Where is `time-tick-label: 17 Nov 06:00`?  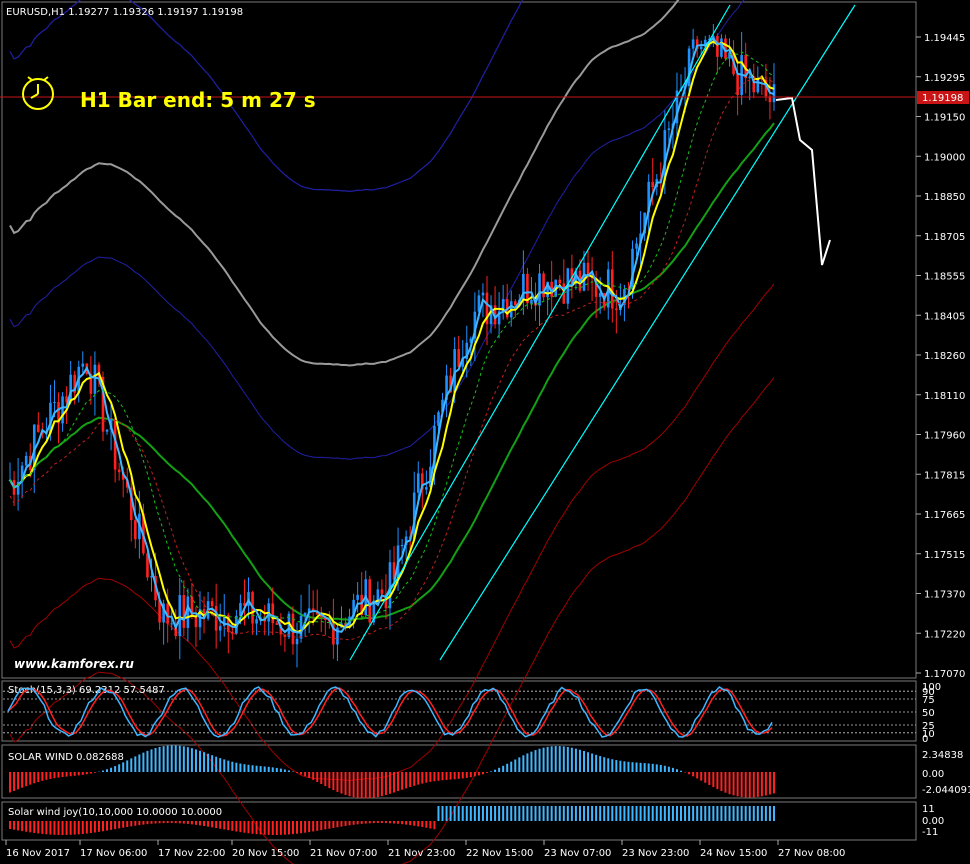
time-tick-label: 17 Nov 06:00 is located at coordinates (113, 853).